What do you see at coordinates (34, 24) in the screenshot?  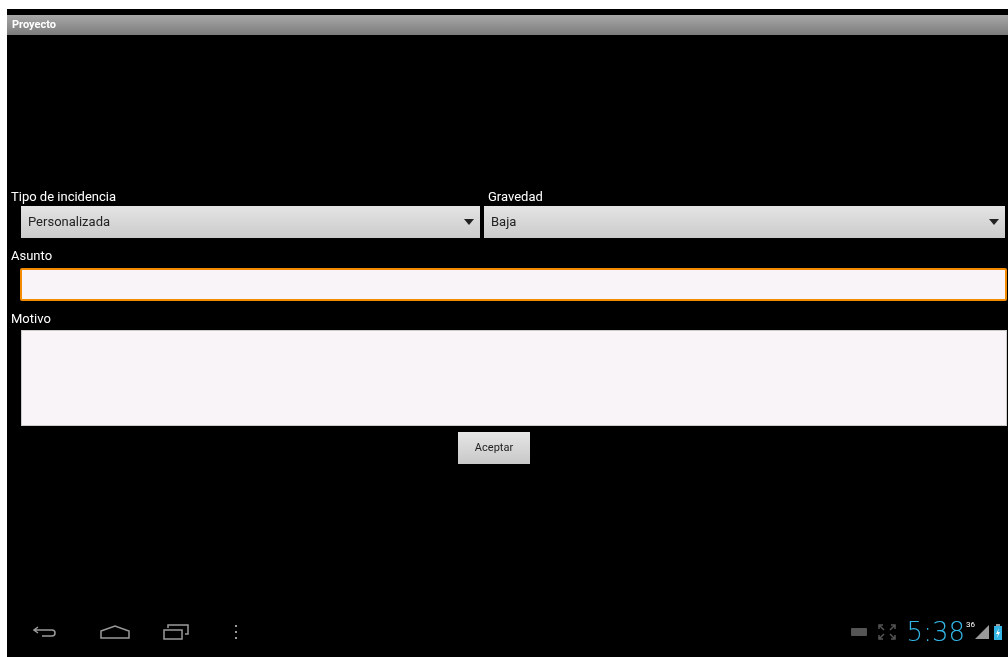 I see `window-title: Proyecto` at bounding box center [34, 24].